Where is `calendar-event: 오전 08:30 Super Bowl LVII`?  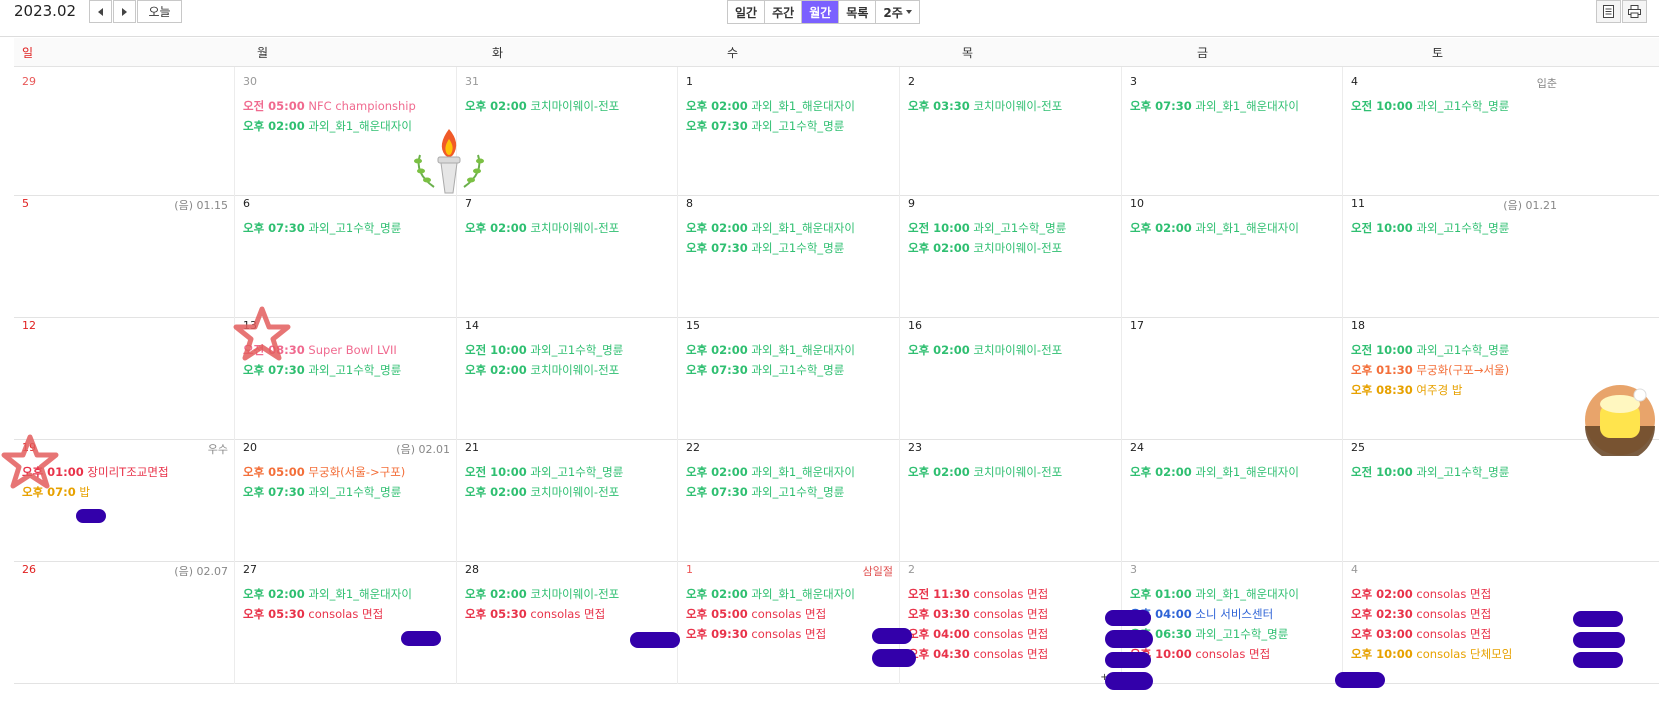 calendar-event: 오전 08:30 Super Bowl LVII is located at coordinates (347, 350).